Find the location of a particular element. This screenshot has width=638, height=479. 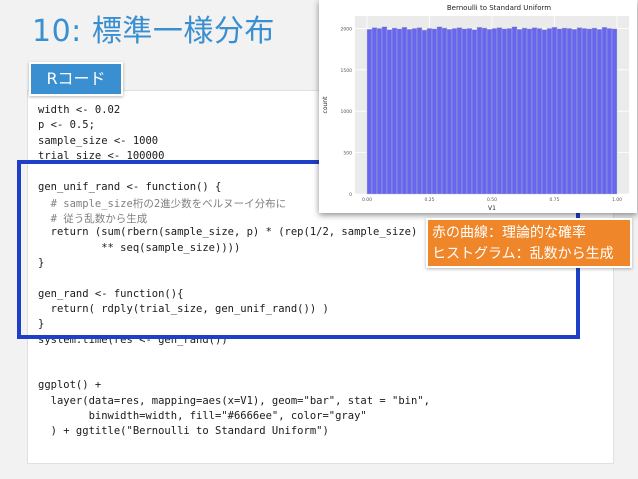

x-tick-label: 0.25 is located at coordinates (429, 200).